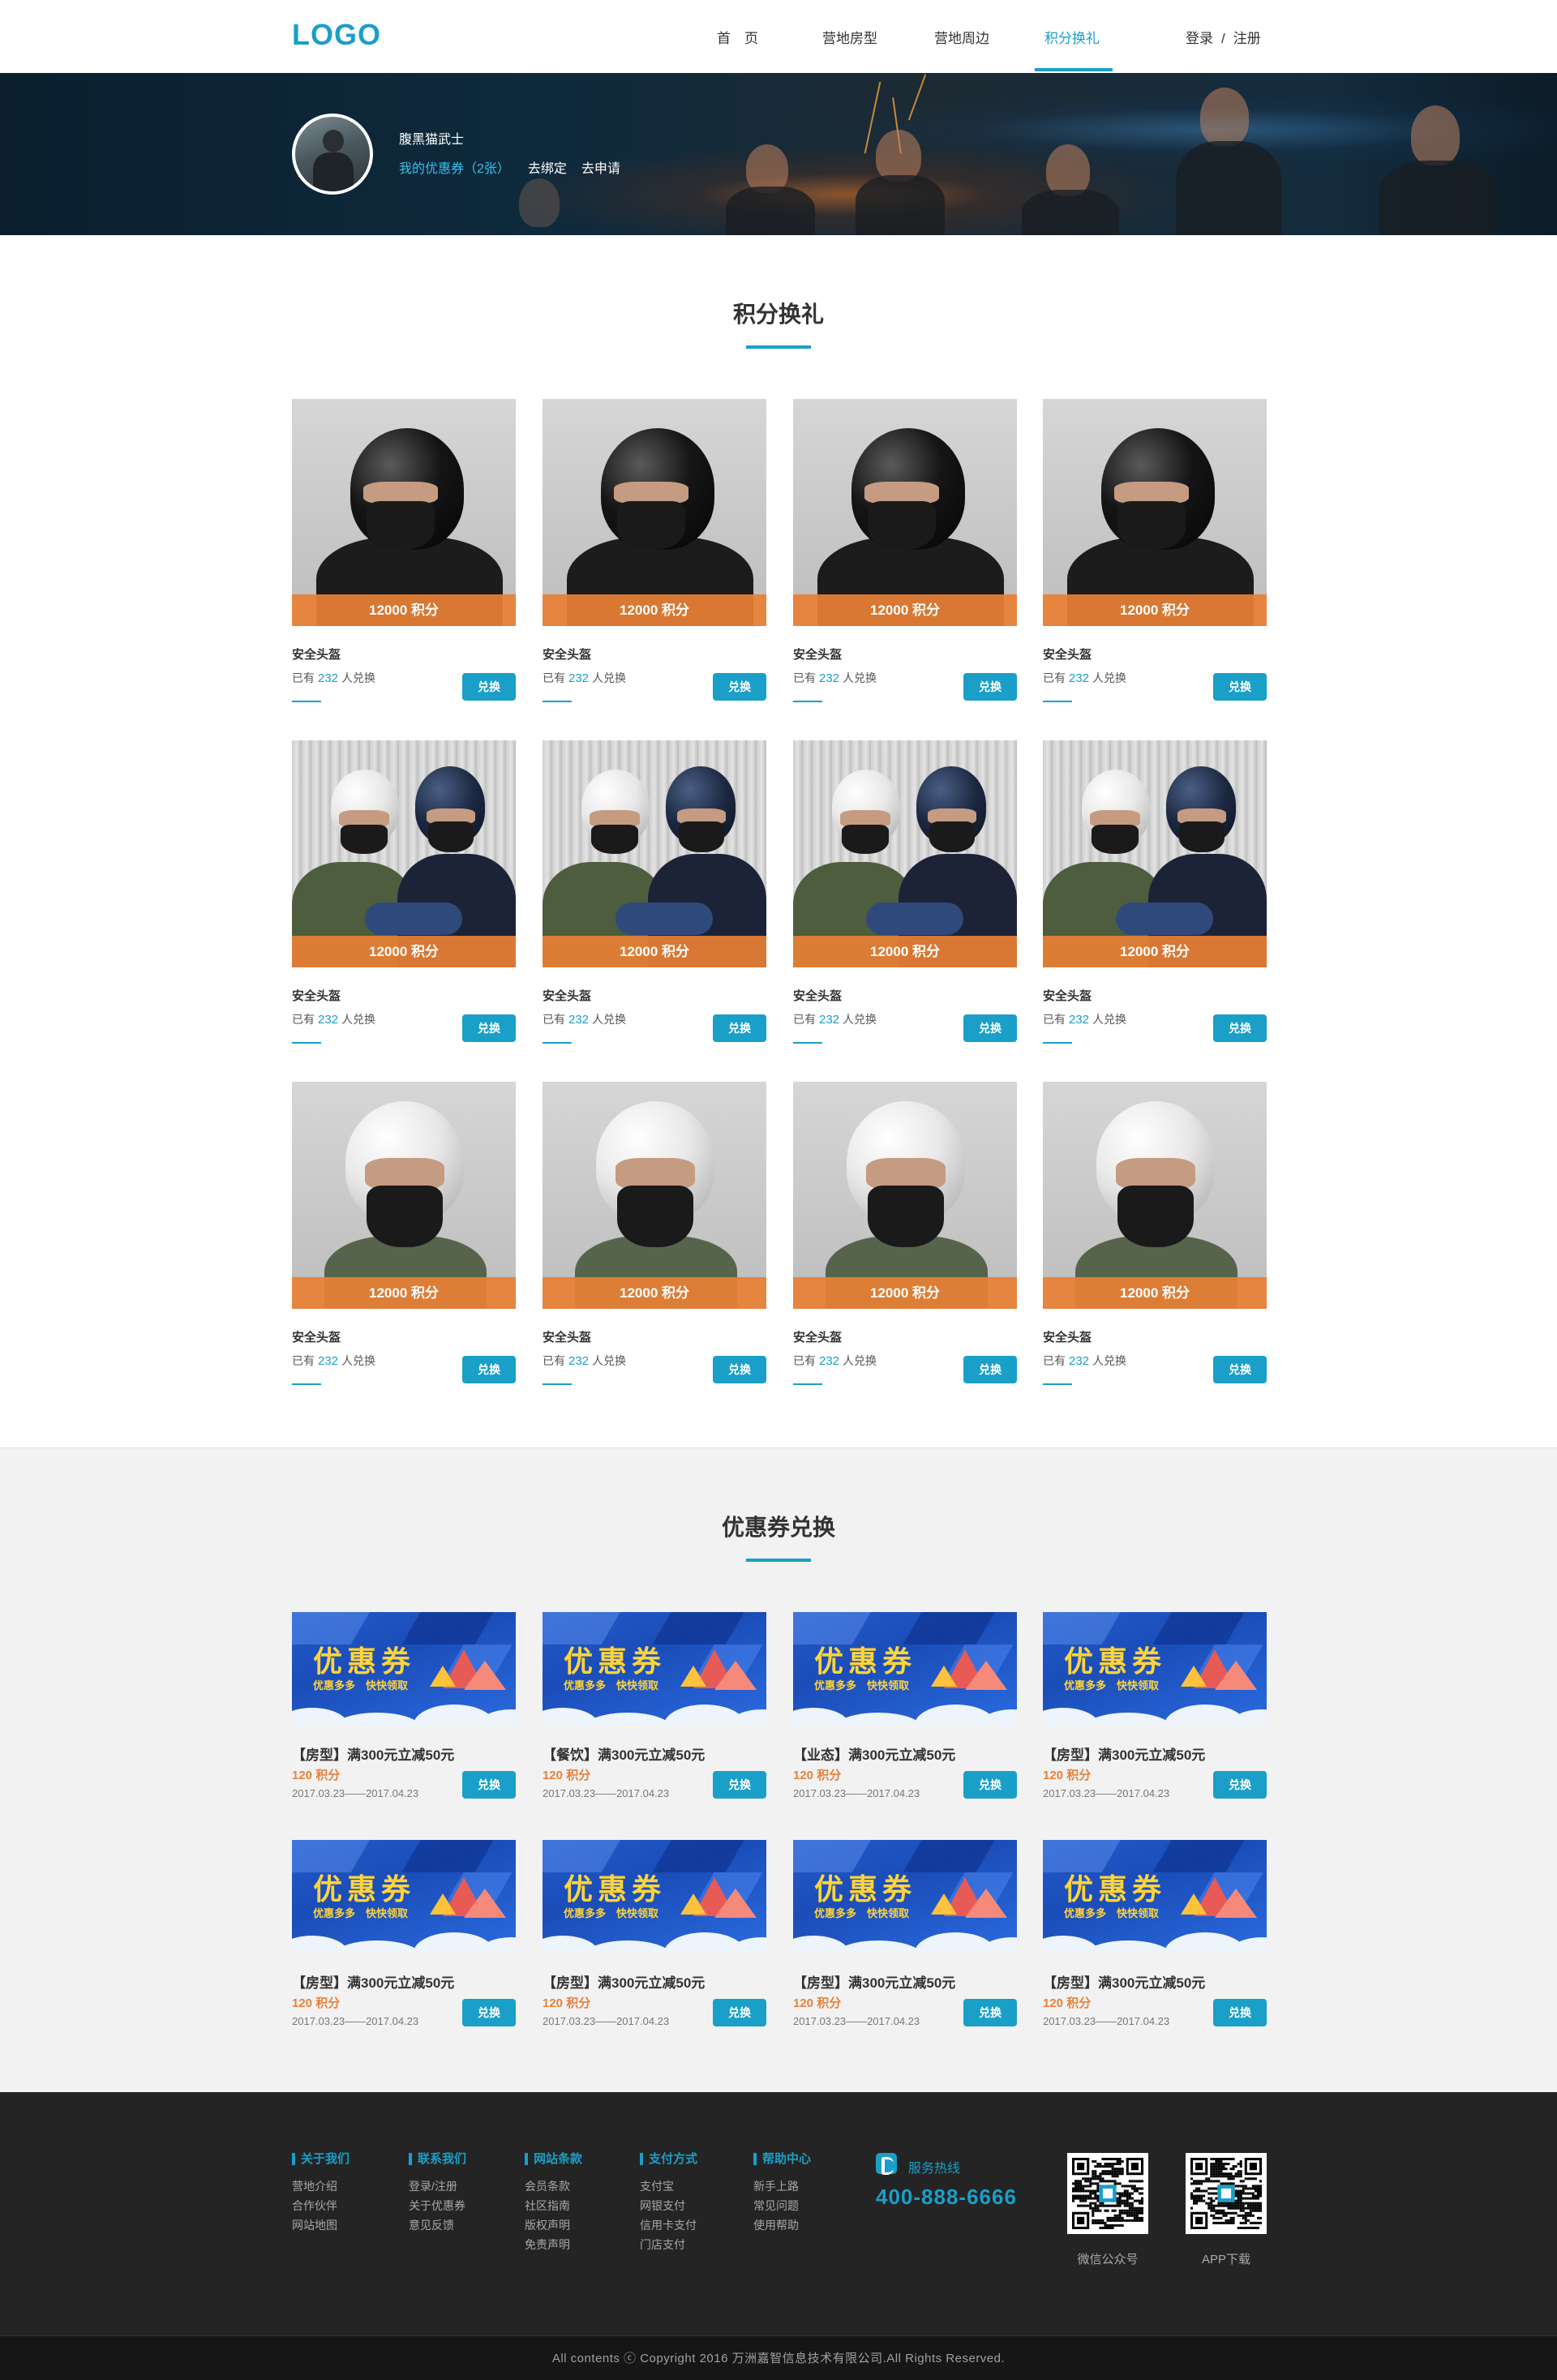 The image size is (1557, 2380). What do you see at coordinates (437, 2225) in the screenshot?
I see `footer-link: 意见反馈` at bounding box center [437, 2225].